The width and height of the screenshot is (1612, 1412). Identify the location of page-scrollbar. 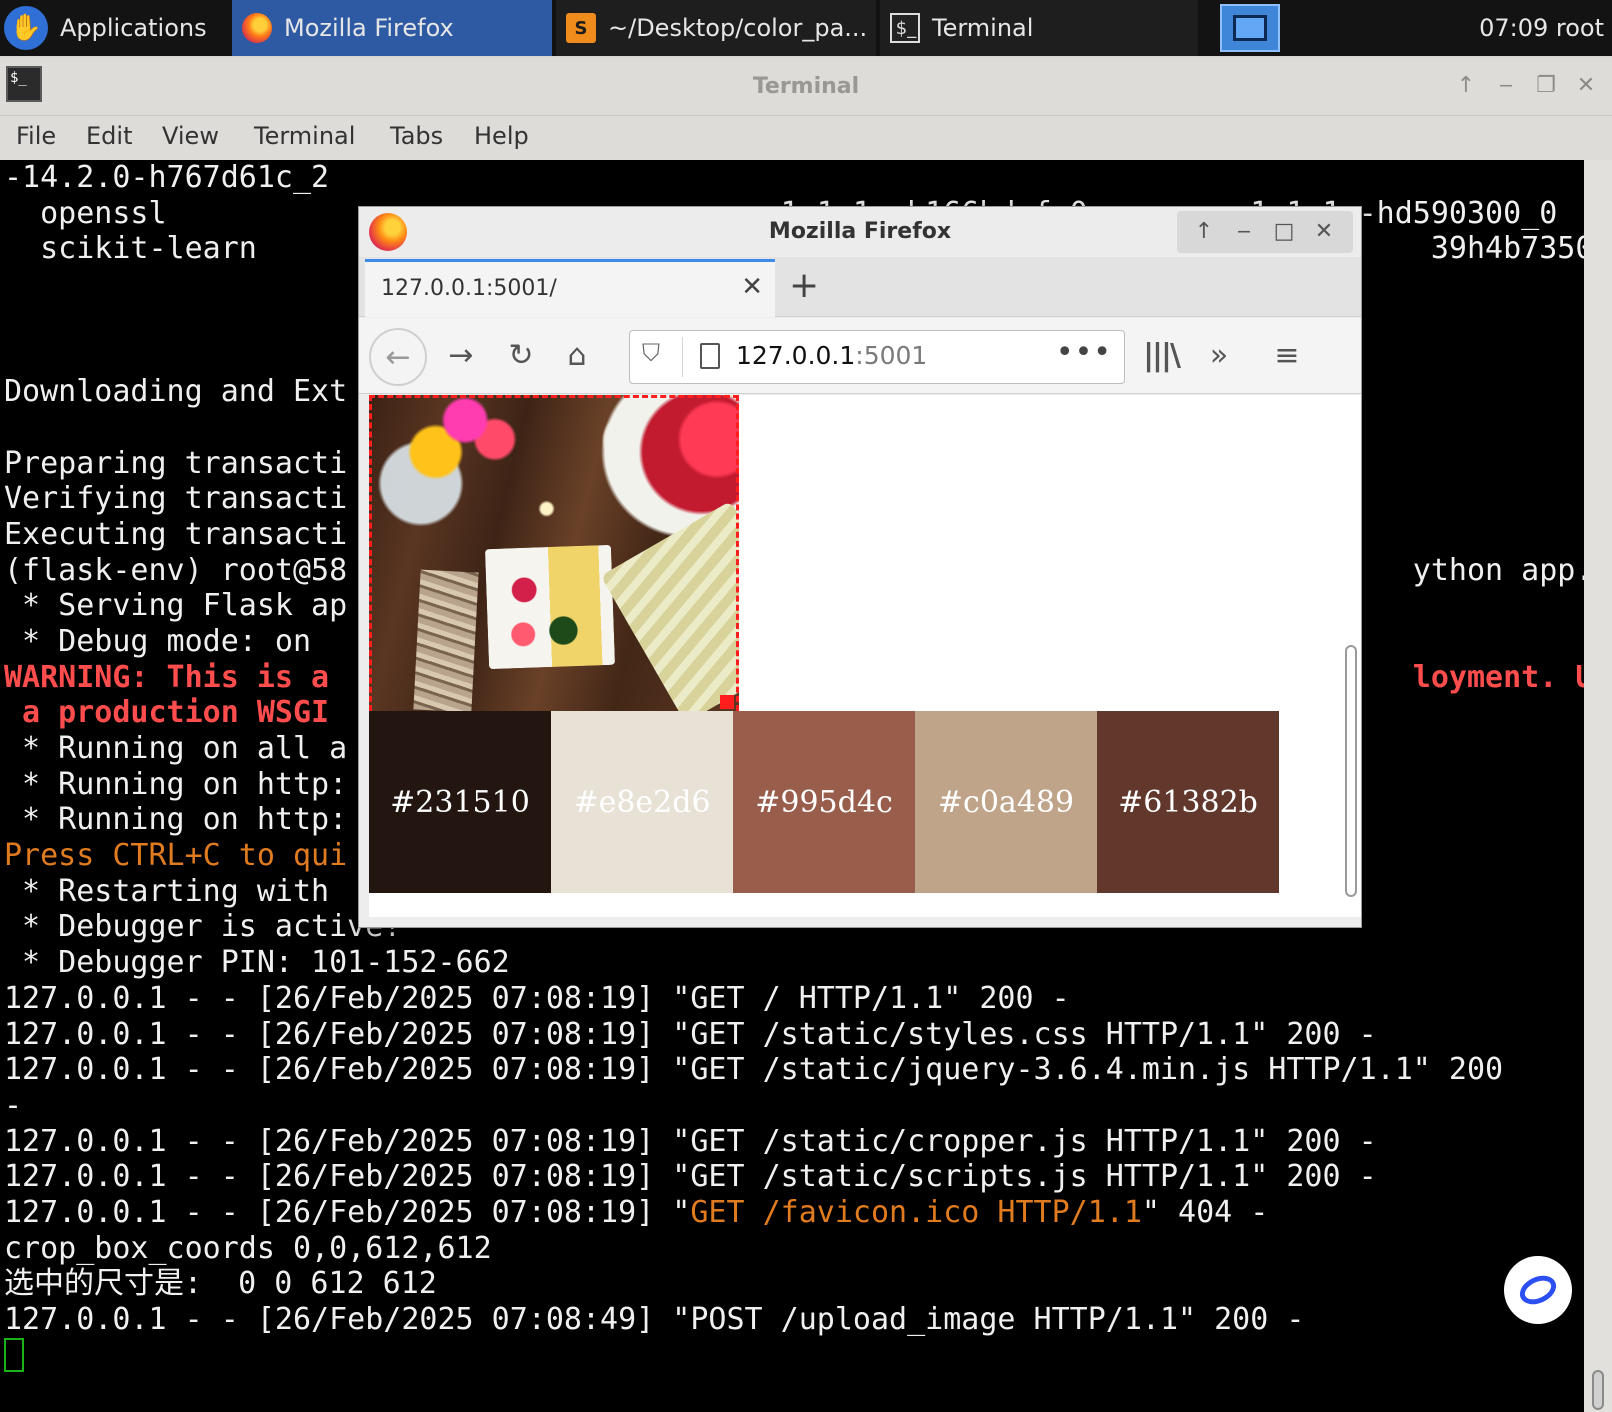
(1351, 656).